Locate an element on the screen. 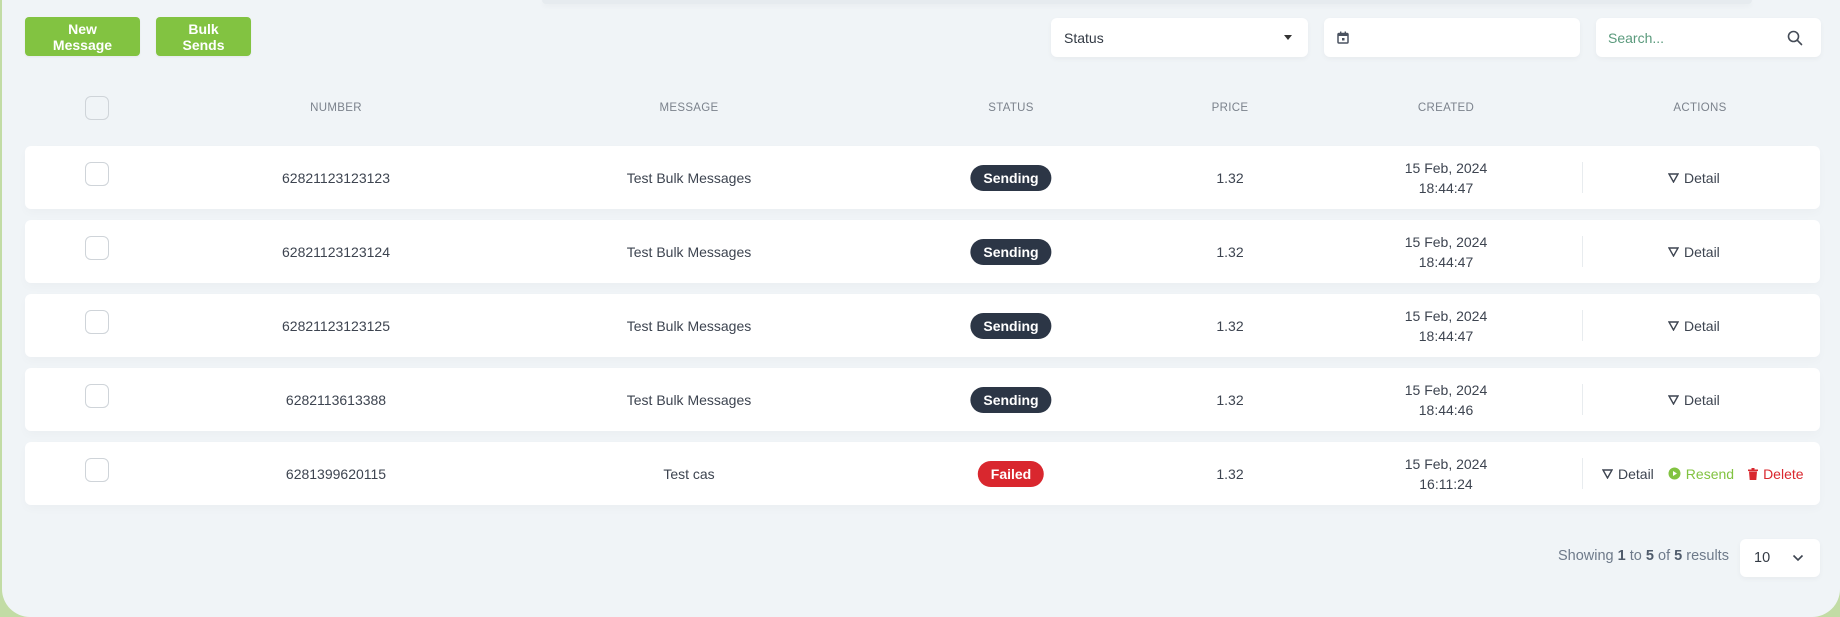 Image resolution: width=1840 pixels, height=617 pixels. resend-action-label: Resend is located at coordinates (1710, 473).